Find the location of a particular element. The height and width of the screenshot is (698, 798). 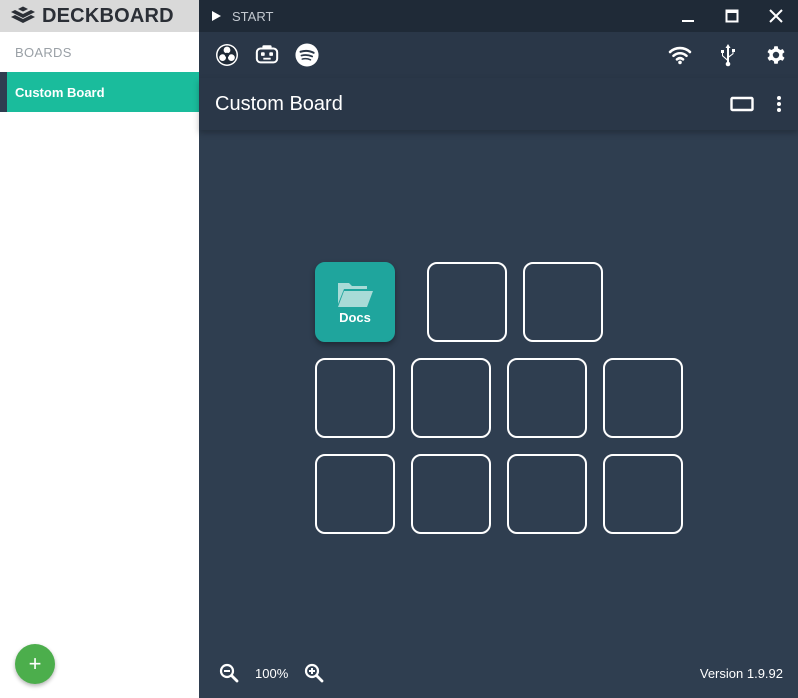

wifi-icon is located at coordinates (680, 55).